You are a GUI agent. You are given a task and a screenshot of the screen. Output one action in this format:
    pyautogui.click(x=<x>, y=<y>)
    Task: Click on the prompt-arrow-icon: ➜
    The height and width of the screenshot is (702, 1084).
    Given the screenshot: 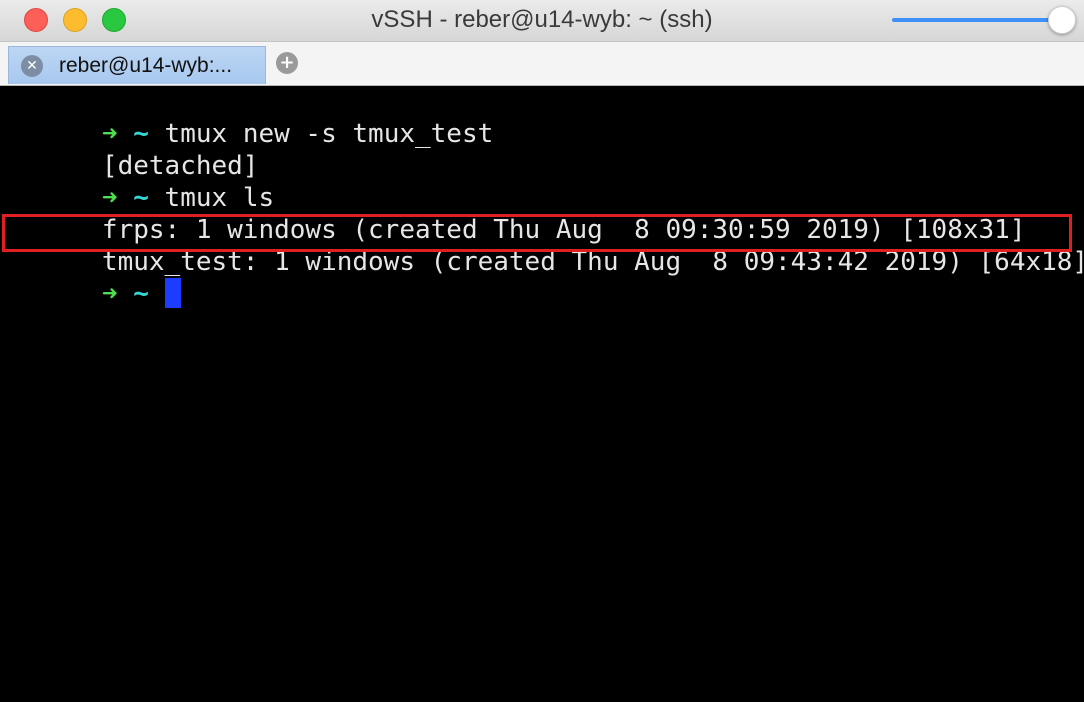 What is the action you would take?
    pyautogui.click(x=109, y=294)
    